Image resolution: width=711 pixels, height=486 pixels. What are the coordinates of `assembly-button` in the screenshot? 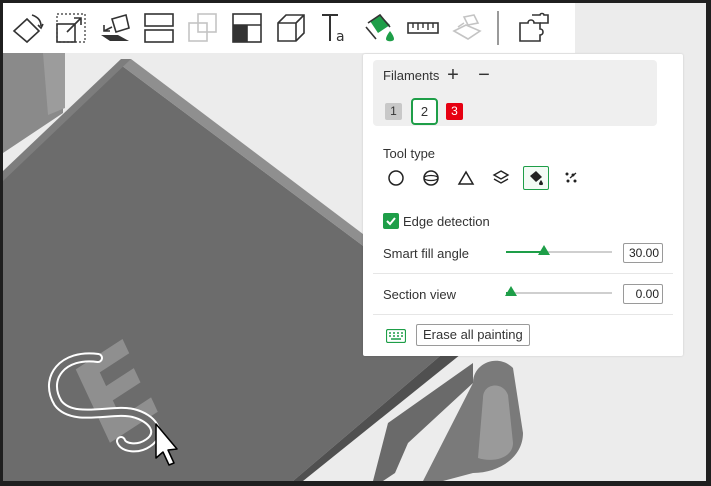 It's located at (467, 28).